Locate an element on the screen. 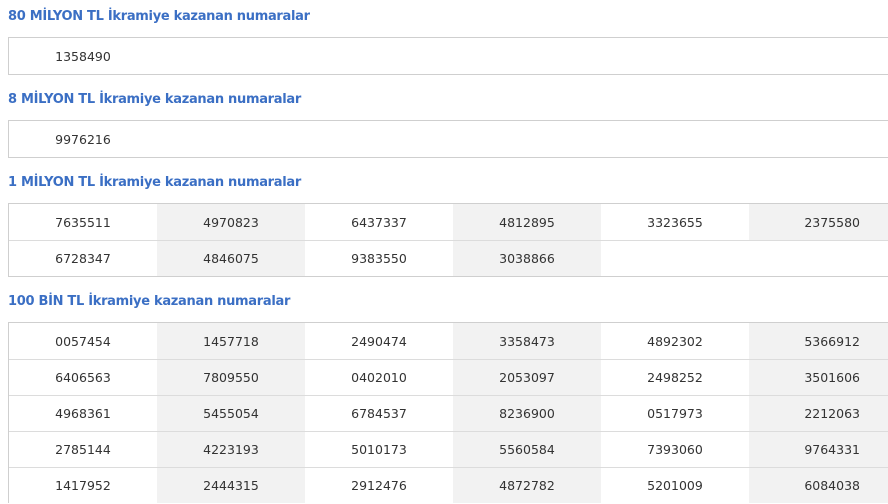  winning-number: 0057454 is located at coordinates (83, 341).